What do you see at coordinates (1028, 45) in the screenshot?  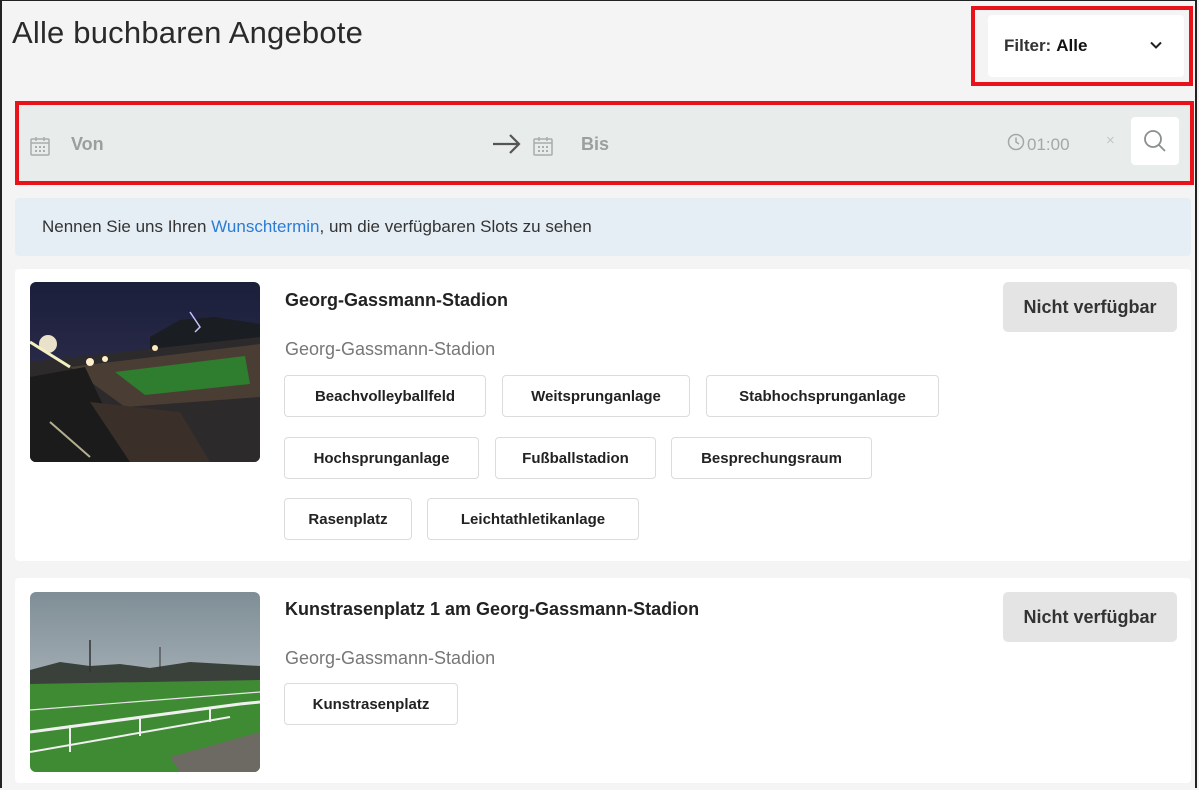 I see `filter-label: Filter:` at bounding box center [1028, 45].